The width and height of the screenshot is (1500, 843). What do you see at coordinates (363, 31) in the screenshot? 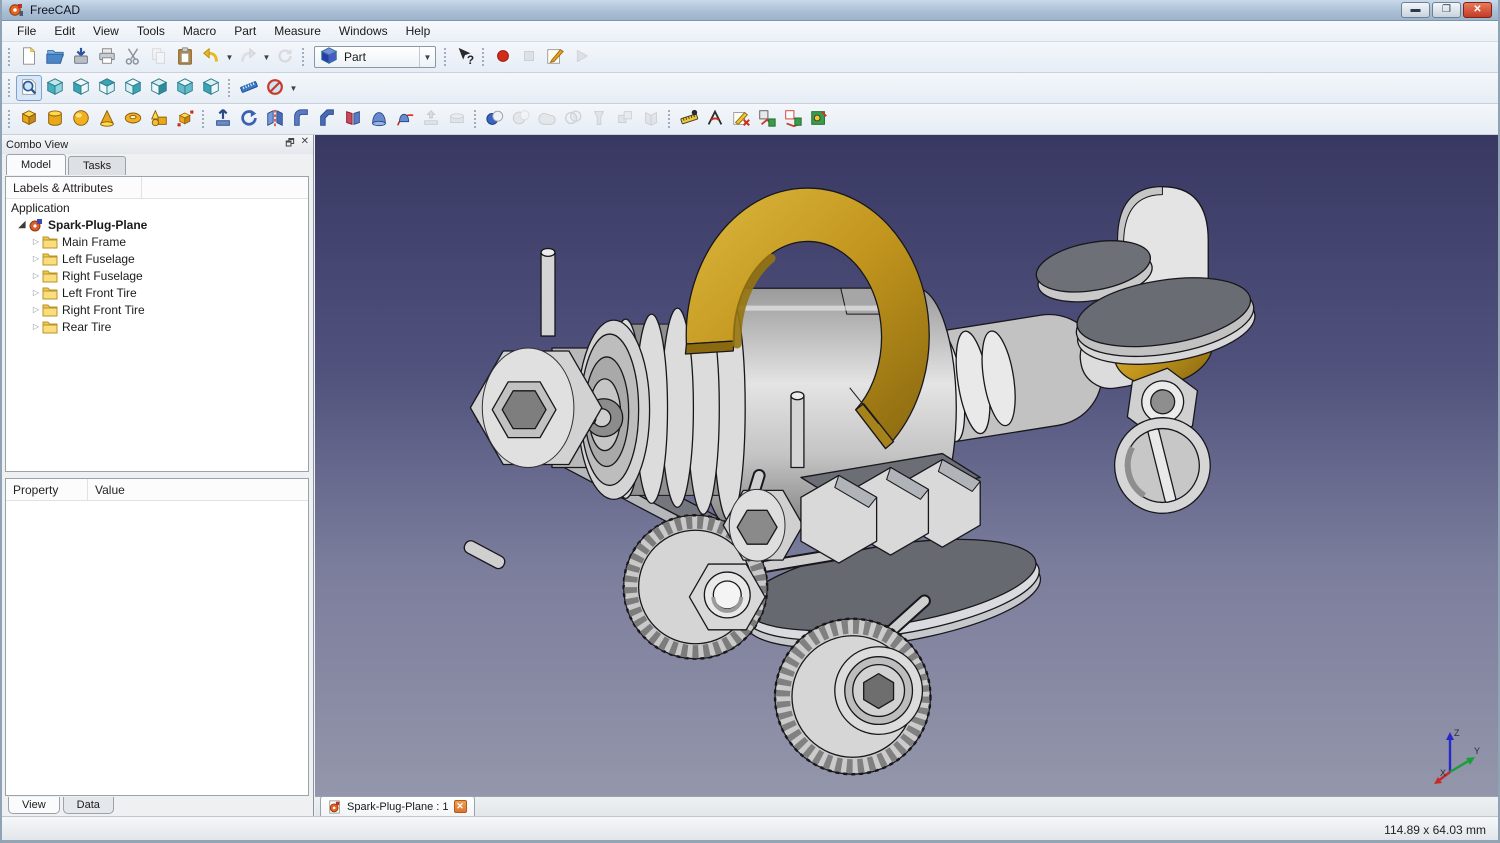
I see `menu-windows: Windows` at bounding box center [363, 31].